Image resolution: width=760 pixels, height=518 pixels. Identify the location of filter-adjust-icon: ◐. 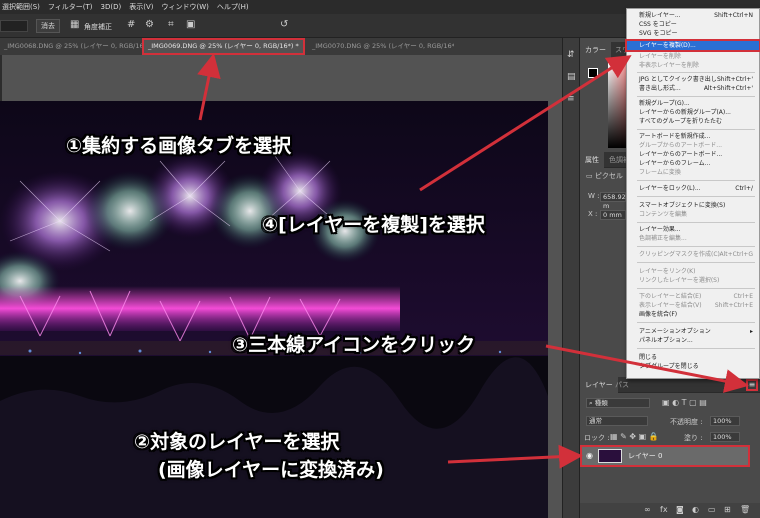
(675, 402).